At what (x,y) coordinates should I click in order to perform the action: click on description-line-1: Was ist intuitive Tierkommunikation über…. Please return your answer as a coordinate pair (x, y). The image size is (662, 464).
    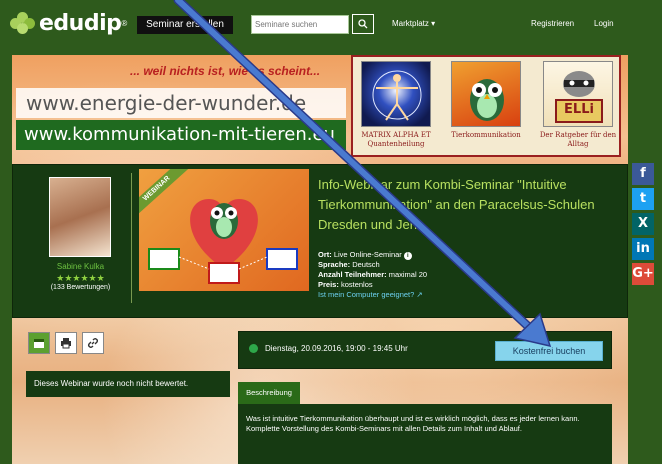
    Looking at the image, I should click on (413, 418).